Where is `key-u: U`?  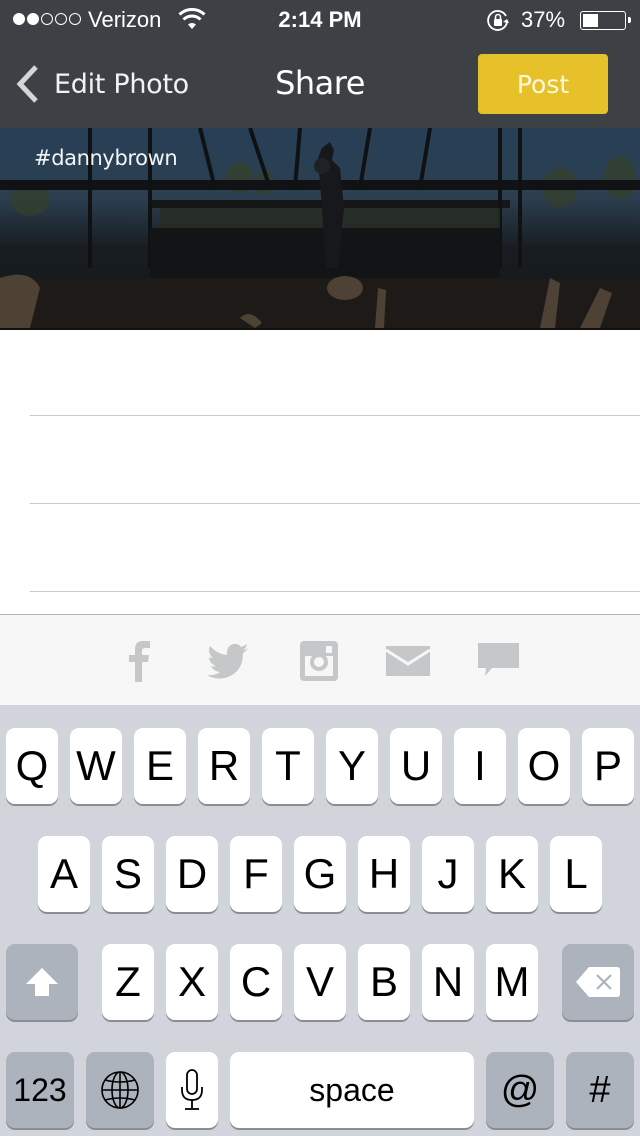
key-u: U is located at coordinates (416, 766).